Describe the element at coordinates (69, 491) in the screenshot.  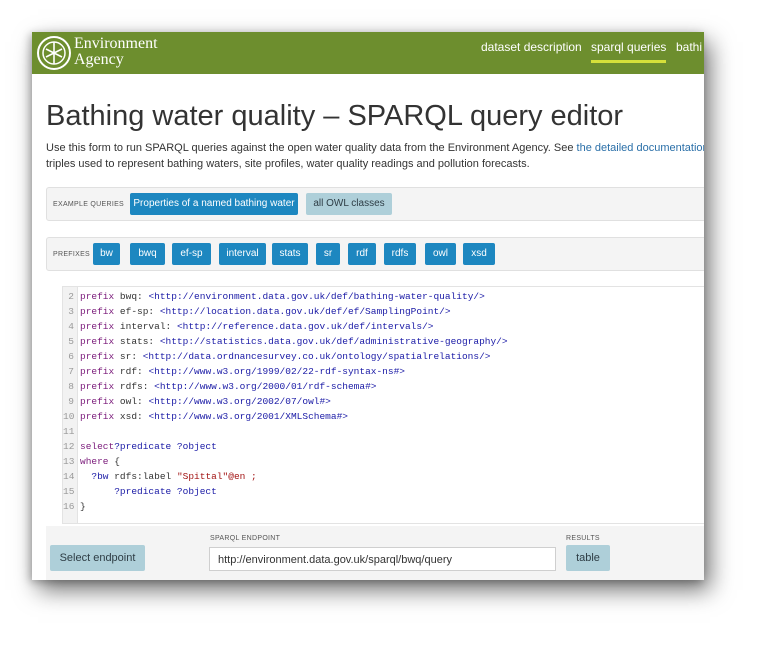
I see `line-number: 15` at that location.